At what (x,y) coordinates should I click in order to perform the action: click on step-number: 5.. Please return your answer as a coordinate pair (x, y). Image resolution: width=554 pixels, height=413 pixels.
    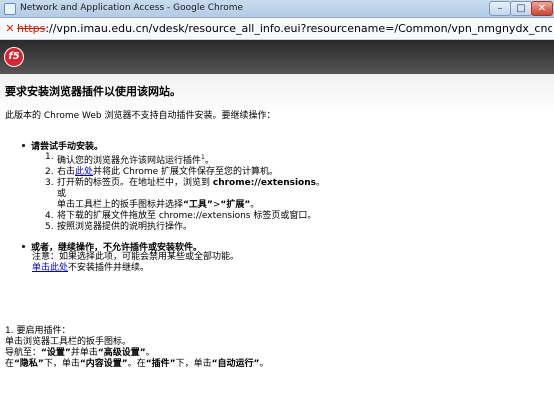
    Looking at the image, I should click on (49, 227).